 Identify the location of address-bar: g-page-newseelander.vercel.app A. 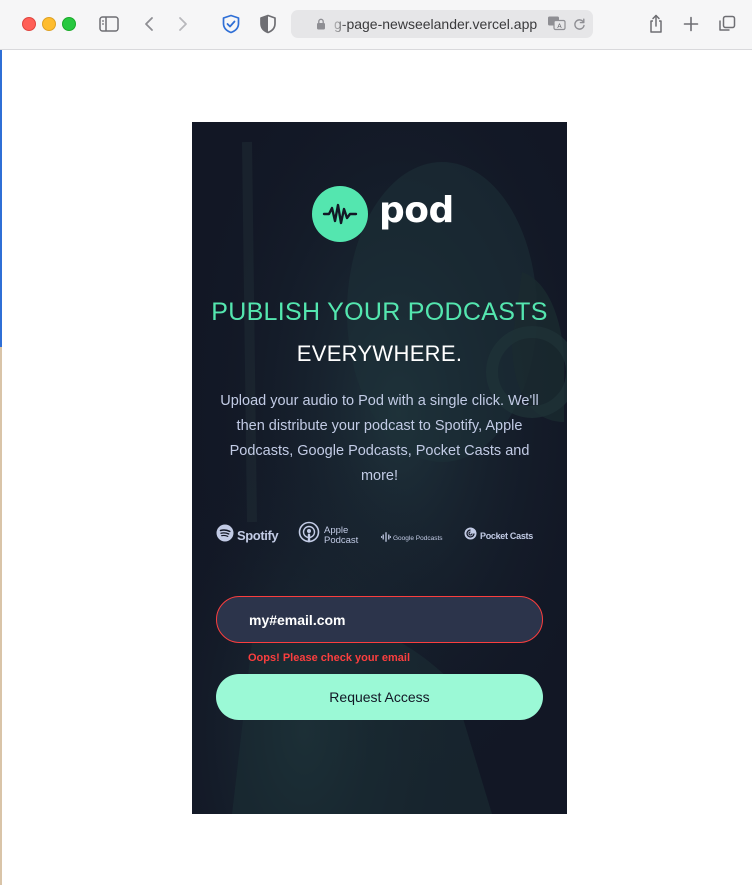
(442, 24).